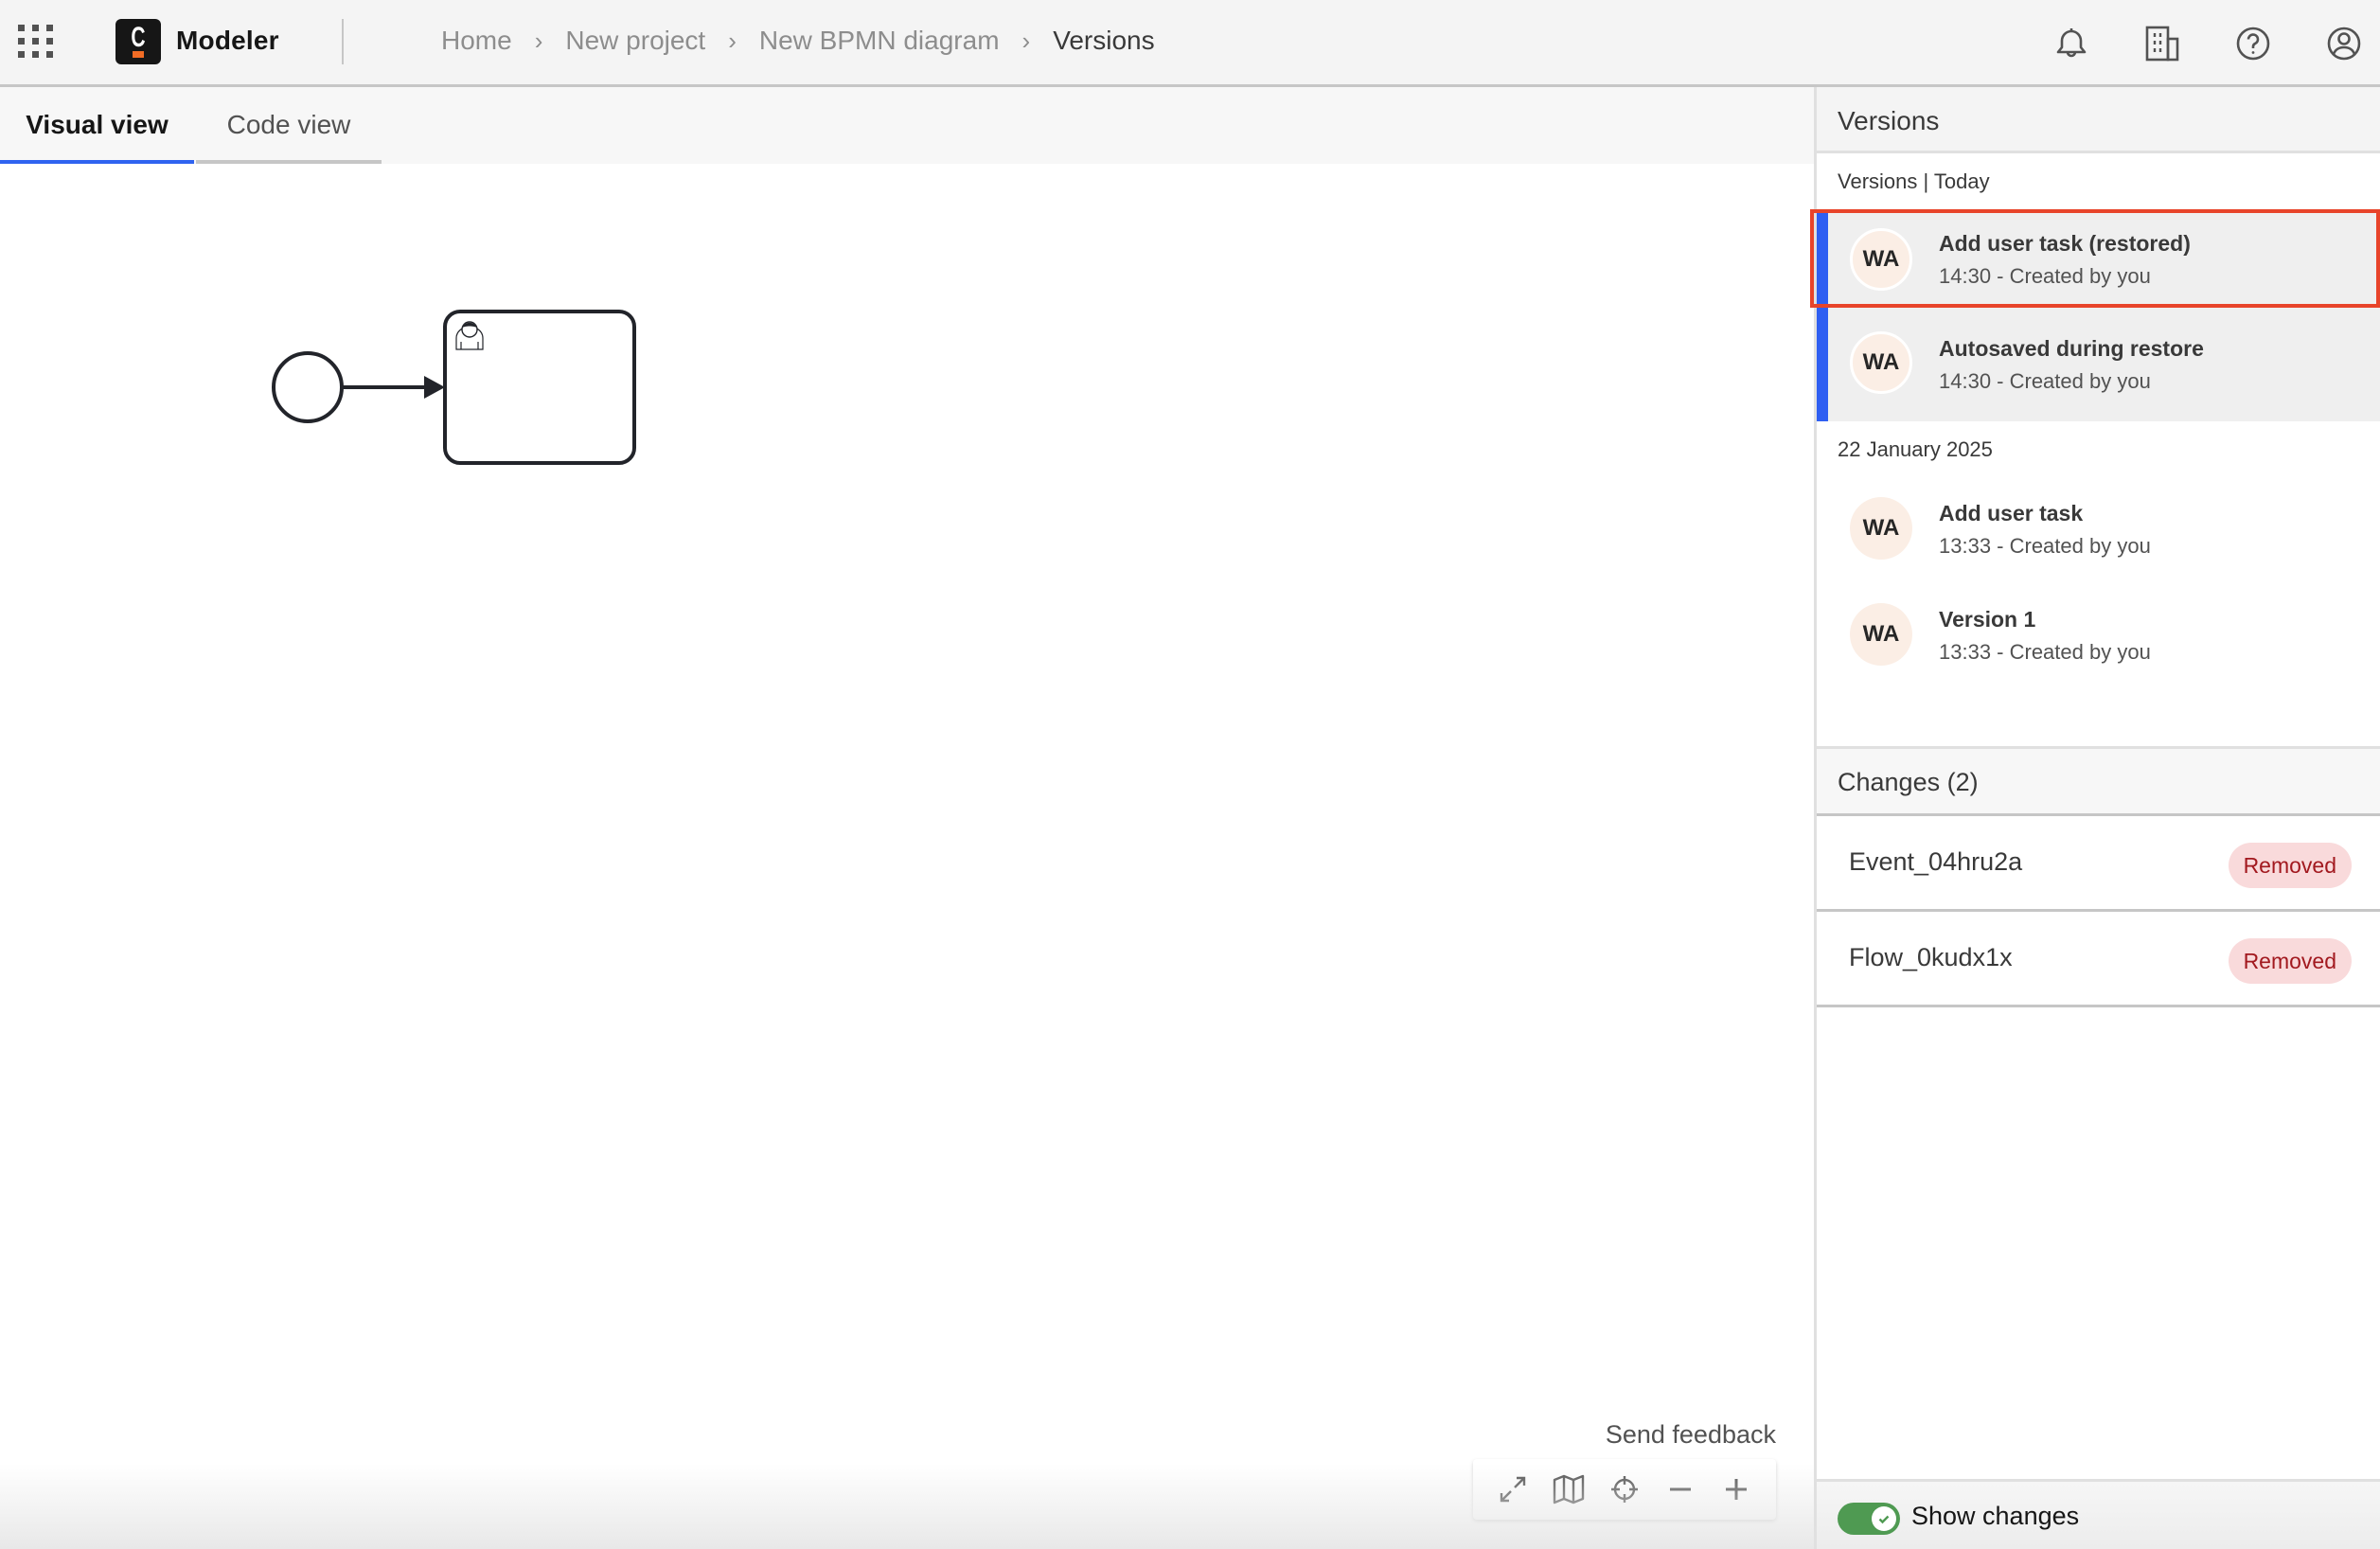 The image size is (2380, 1549). What do you see at coordinates (2344, 44) in the screenshot?
I see `user-icon` at bounding box center [2344, 44].